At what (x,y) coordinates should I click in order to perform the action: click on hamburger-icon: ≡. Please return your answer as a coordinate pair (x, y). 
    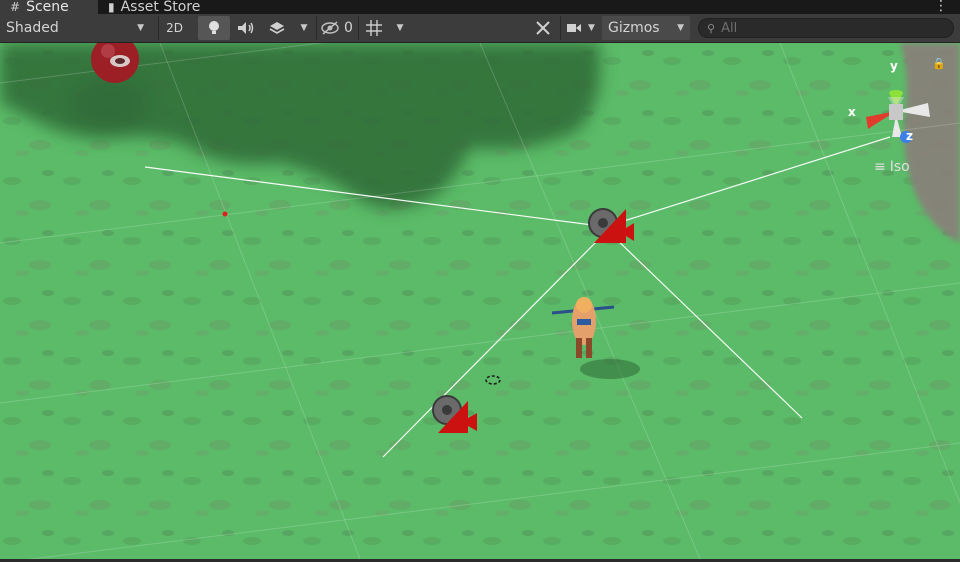
    Looking at the image, I should click on (880, 167).